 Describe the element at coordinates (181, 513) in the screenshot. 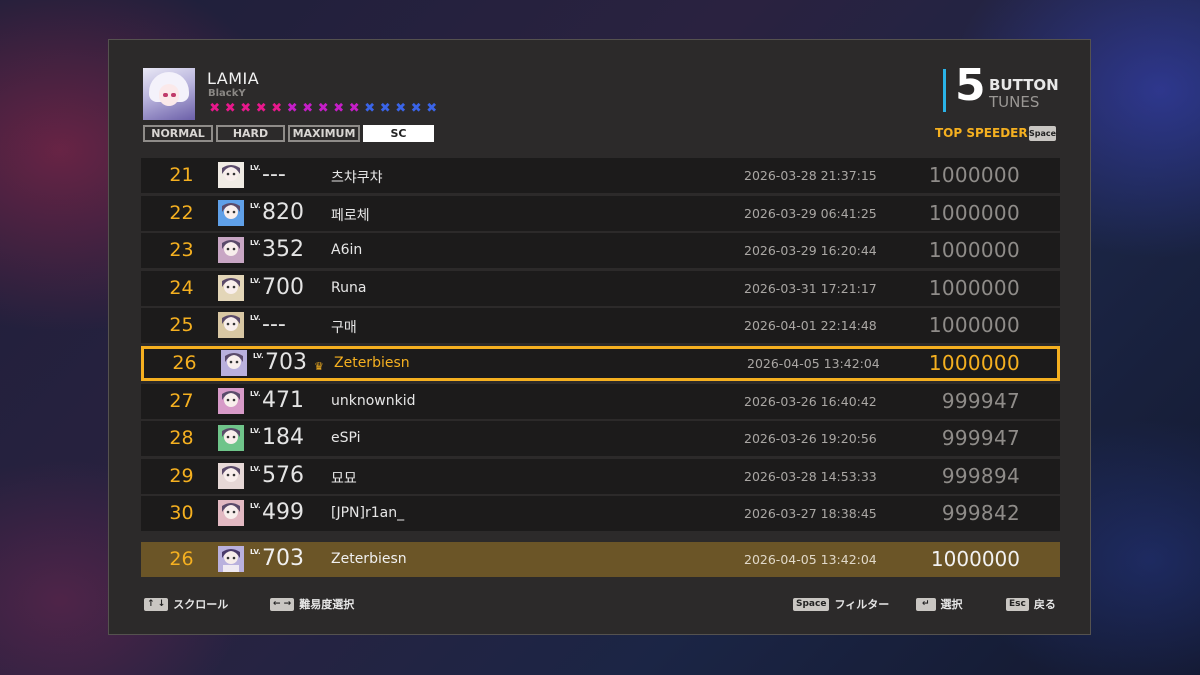

I see `rank-number: 30` at that location.